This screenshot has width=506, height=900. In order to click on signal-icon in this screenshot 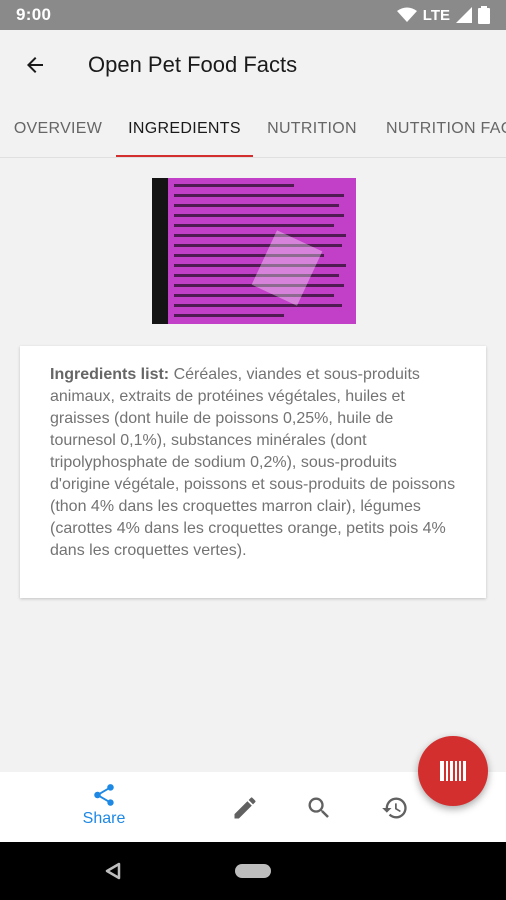, I will do `click(464, 15)`.